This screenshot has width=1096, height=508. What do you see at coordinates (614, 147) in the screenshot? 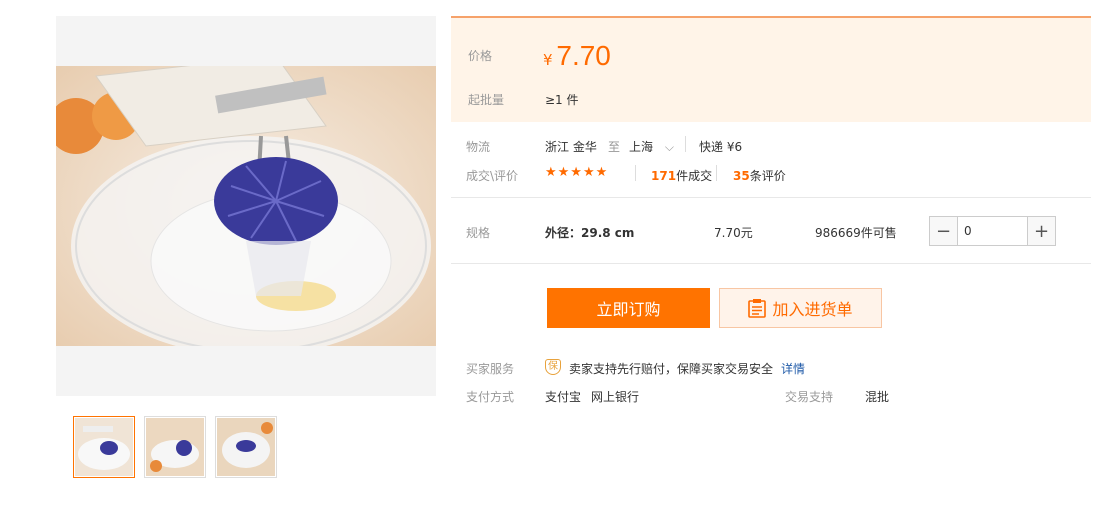
I see `ship-to-word: 至` at bounding box center [614, 147].